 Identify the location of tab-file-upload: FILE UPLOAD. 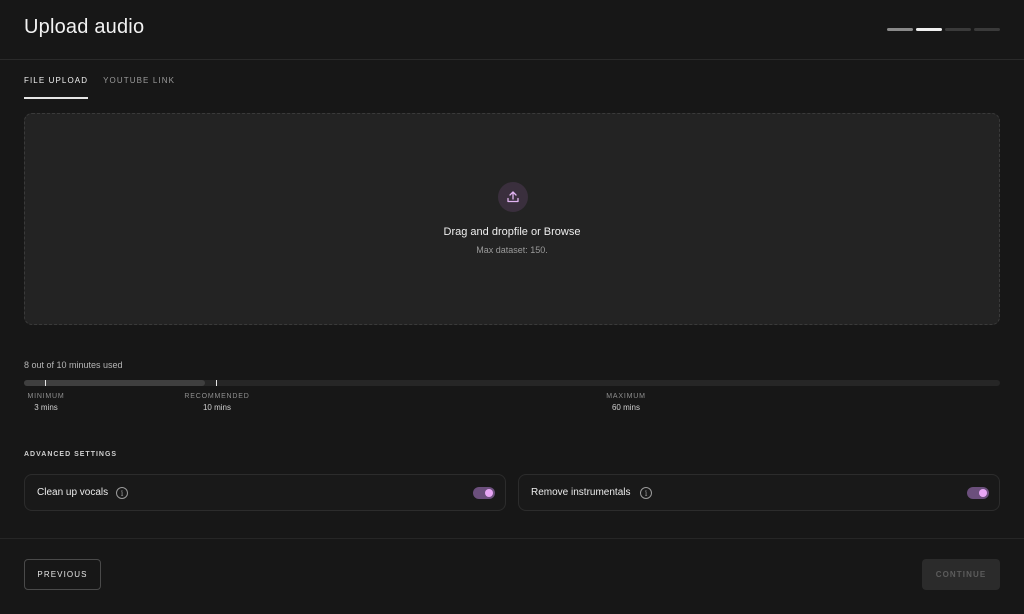
(56, 87).